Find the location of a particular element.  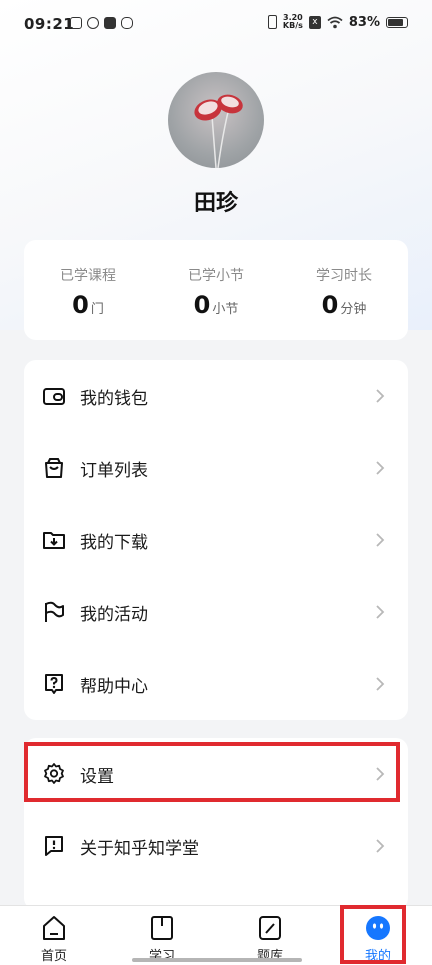

menu-item-help: 帮助中心 is located at coordinates (216, 684).